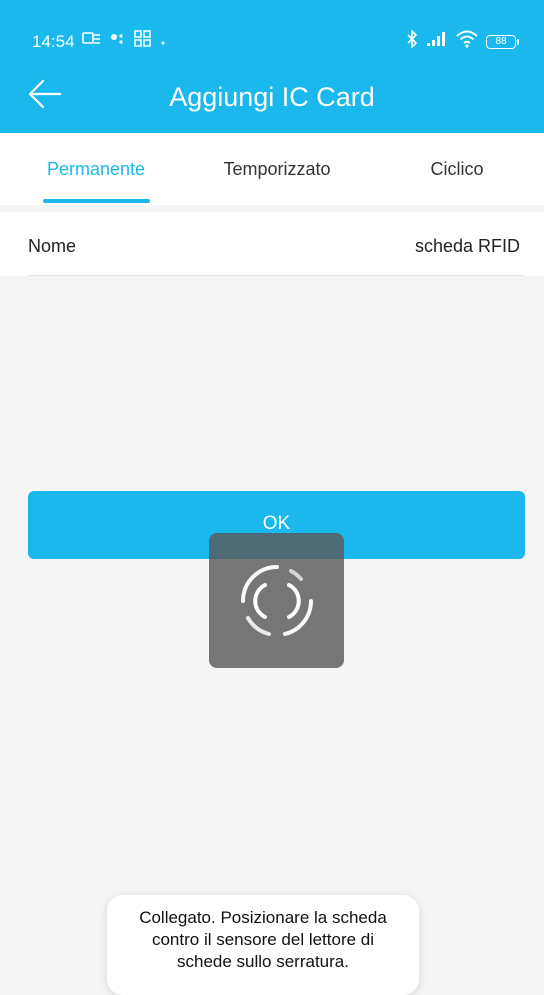 Image resolution: width=544 pixels, height=995 pixels. I want to click on bluetooth-icon, so click(412, 41).